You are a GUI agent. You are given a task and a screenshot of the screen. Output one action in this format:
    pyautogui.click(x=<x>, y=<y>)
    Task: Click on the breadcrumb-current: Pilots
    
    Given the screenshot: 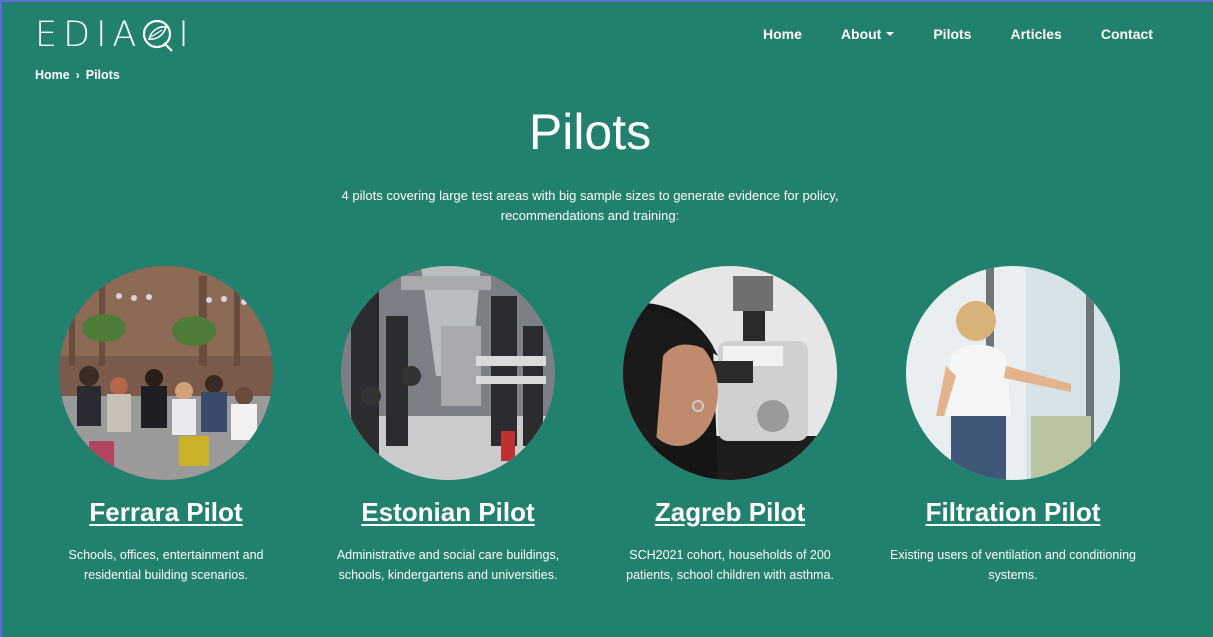 What is the action you would take?
    pyautogui.click(x=102, y=75)
    